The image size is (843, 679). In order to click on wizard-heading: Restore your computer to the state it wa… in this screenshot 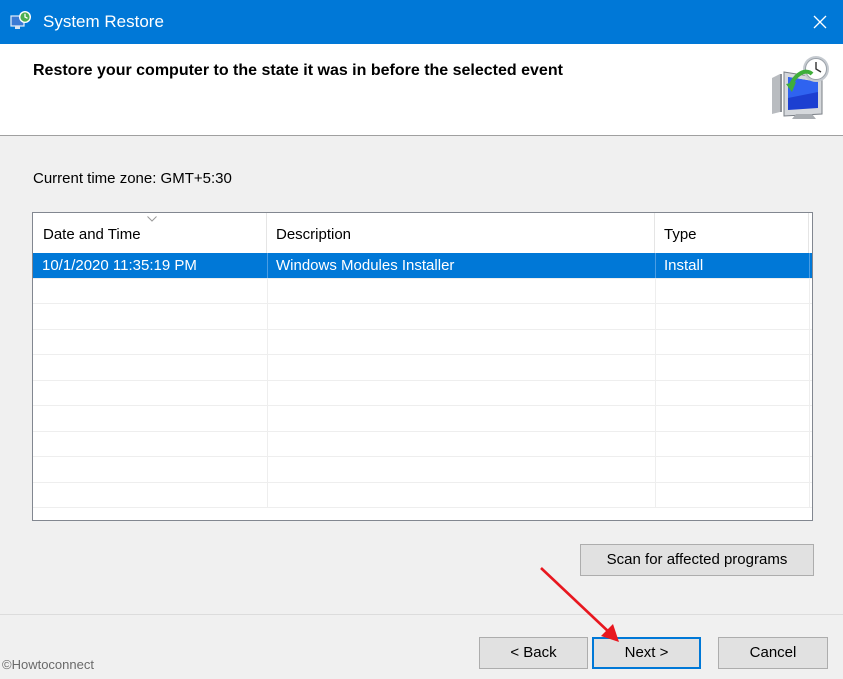, I will do `click(298, 70)`.